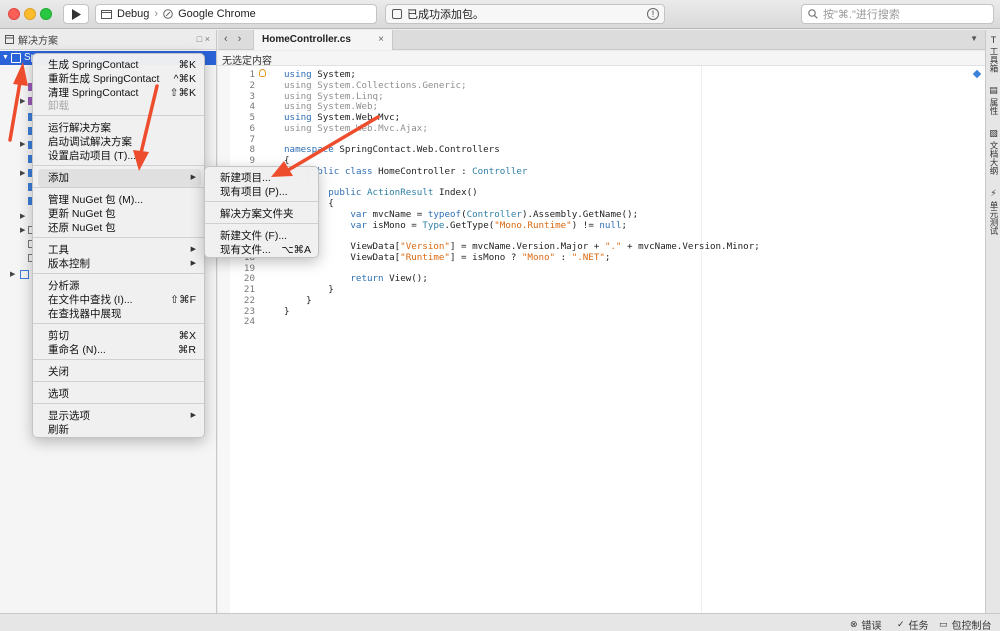 The height and width of the screenshot is (631, 1000). I want to click on console-label: 包控制台, so click(971, 626).